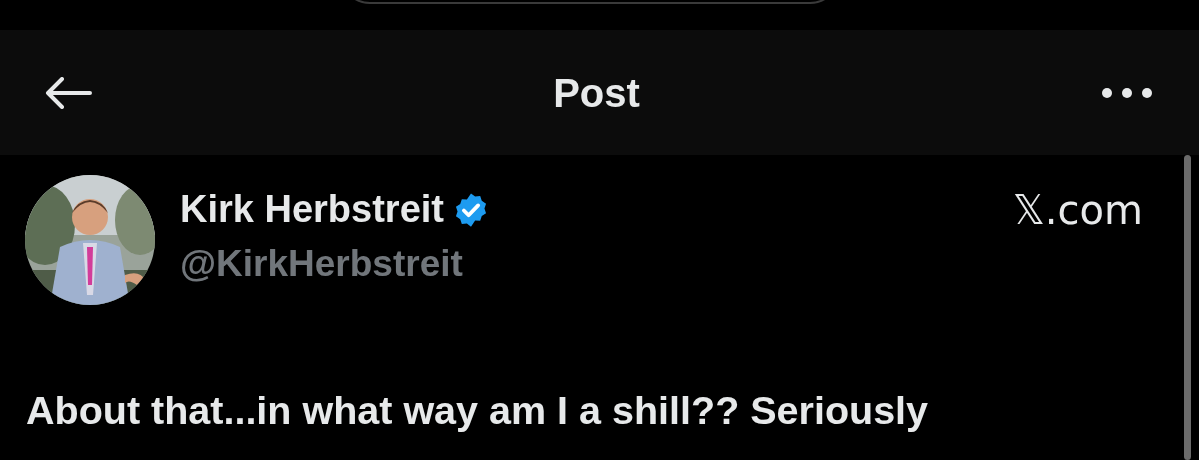  I want to click on scrollbar, so click(1187, 307).